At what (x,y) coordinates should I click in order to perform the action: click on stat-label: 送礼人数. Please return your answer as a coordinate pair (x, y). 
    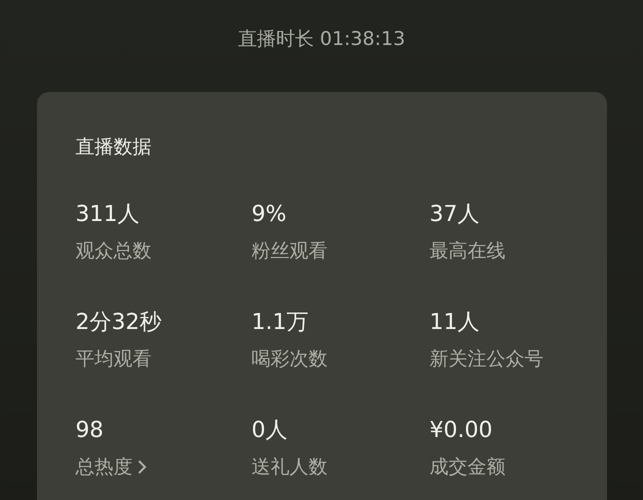
    Looking at the image, I should click on (290, 467).